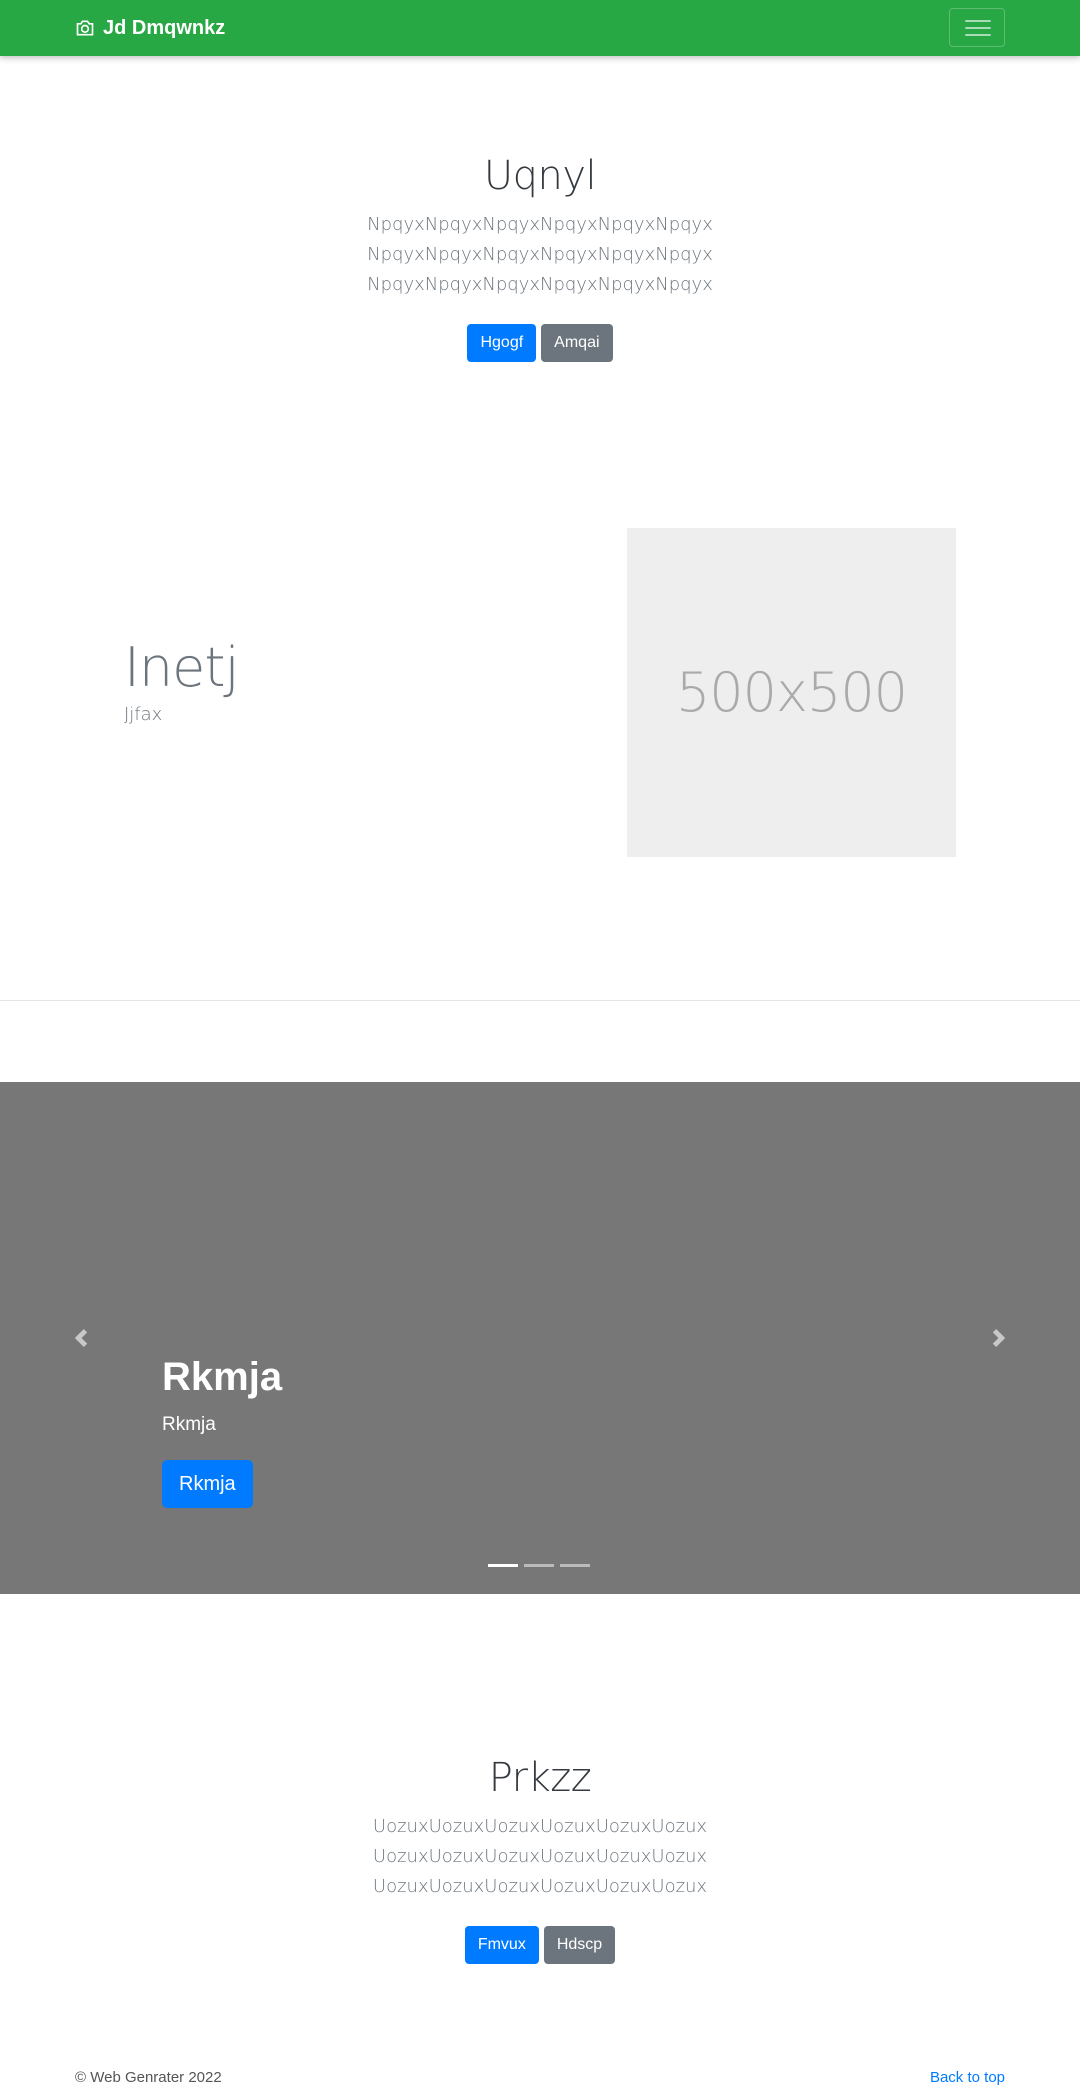 Image resolution: width=1080 pixels, height=2090 pixels. I want to click on navbar: Jd Dmqwnkz, so click(540, 28).